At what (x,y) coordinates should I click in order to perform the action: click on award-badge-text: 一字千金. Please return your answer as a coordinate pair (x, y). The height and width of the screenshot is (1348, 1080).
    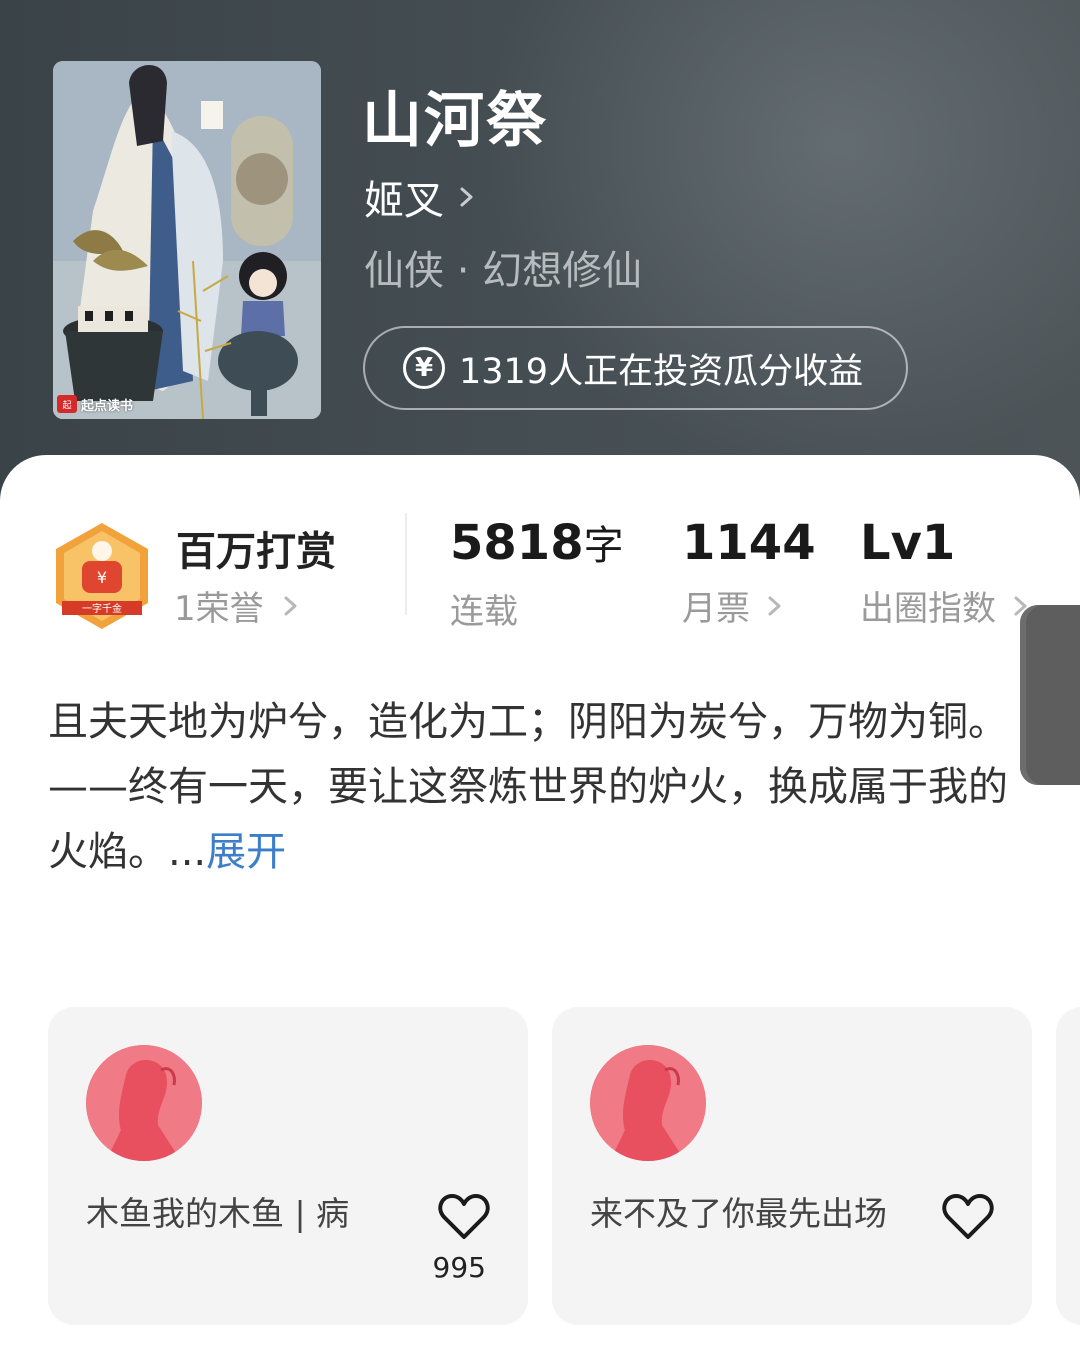
    Looking at the image, I should click on (102, 608).